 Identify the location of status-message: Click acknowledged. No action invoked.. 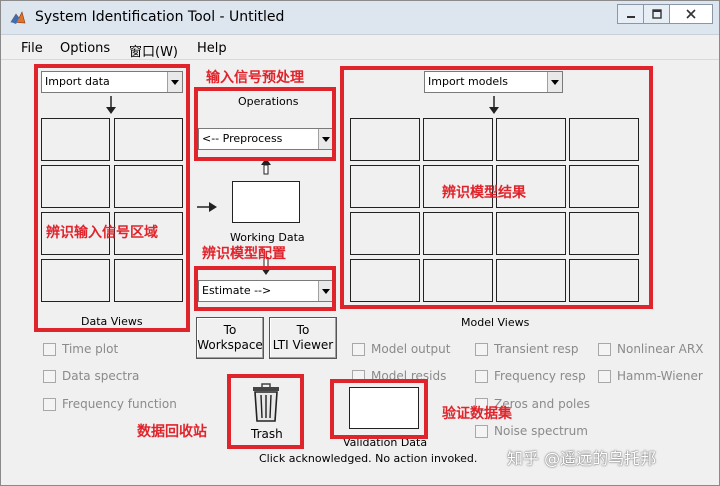
(368, 458).